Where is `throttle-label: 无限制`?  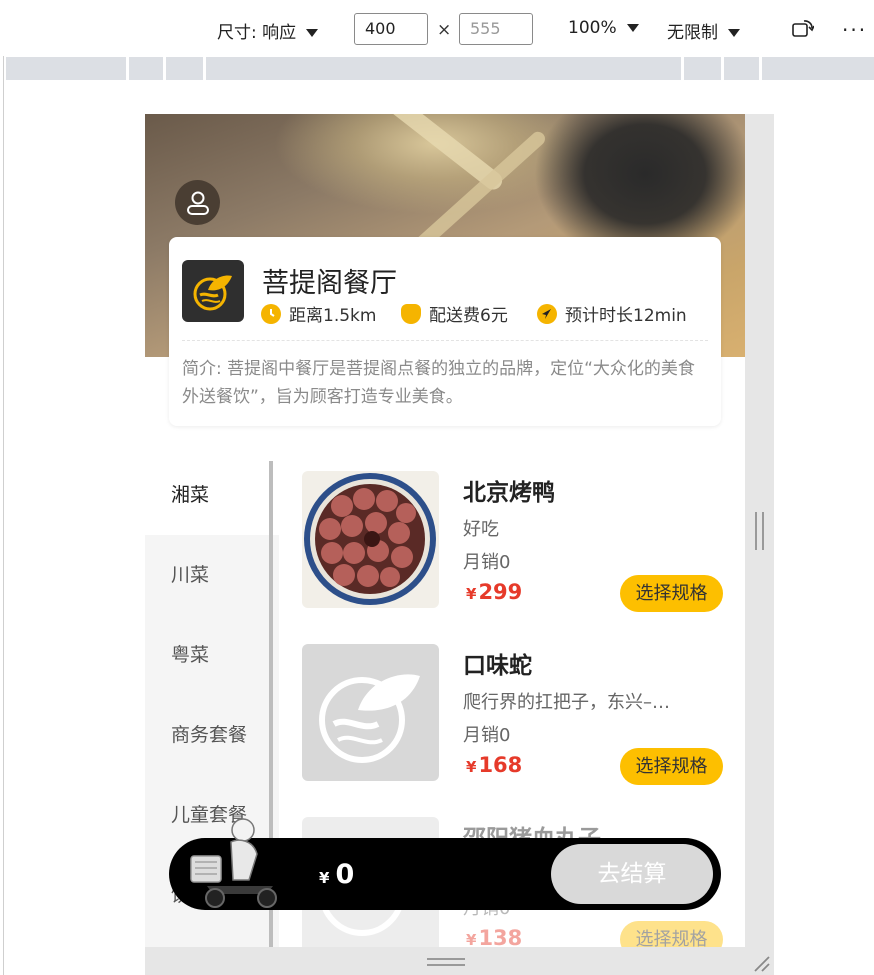 throttle-label: 无限制 is located at coordinates (692, 33).